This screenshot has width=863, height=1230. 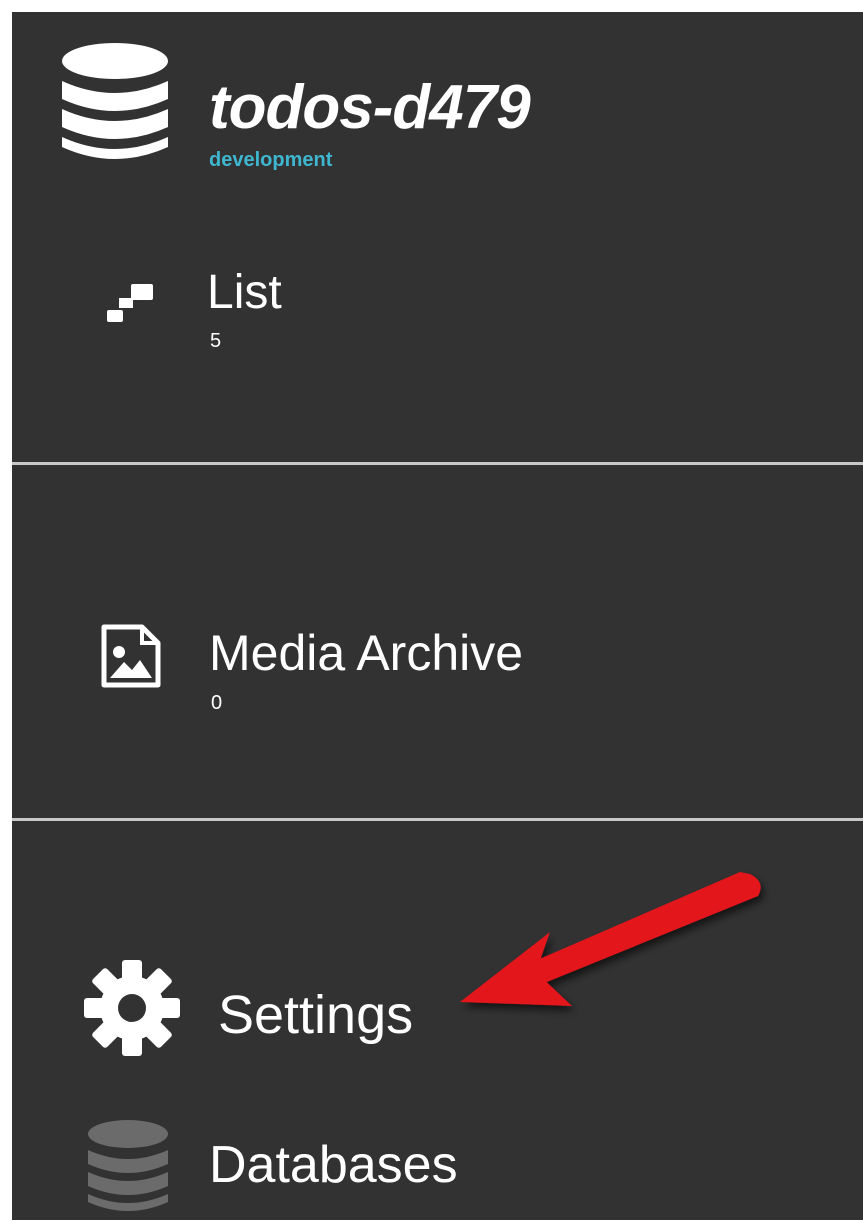 I want to click on sidebar-item-label: List, so click(x=244, y=292).